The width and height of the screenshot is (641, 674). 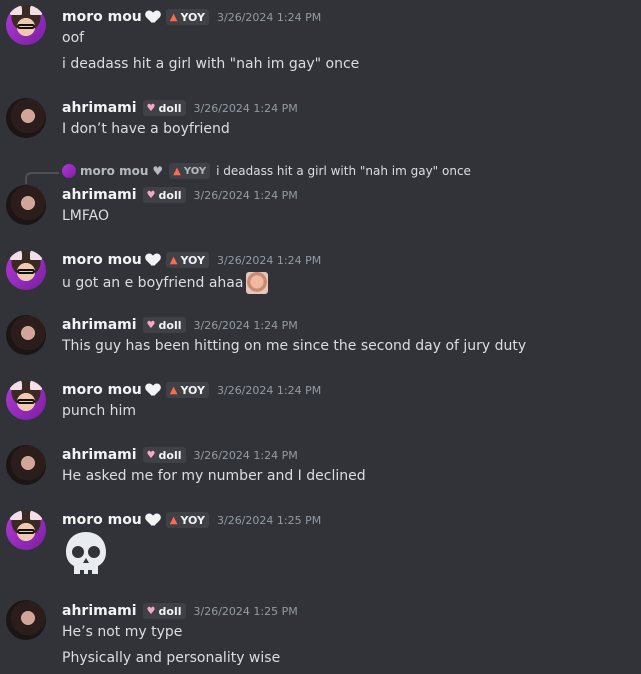 What do you see at coordinates (122, 632) in the screenshot?
I see `message-text: He’s not my type` at bounding box center [122, 632].